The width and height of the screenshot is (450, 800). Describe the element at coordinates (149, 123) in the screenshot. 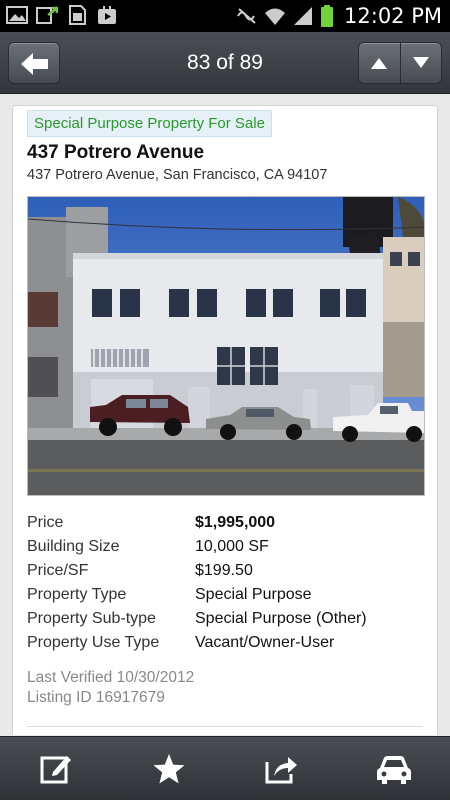

I see `property-category-badge: Special Purpose Property For Sale` at that location.